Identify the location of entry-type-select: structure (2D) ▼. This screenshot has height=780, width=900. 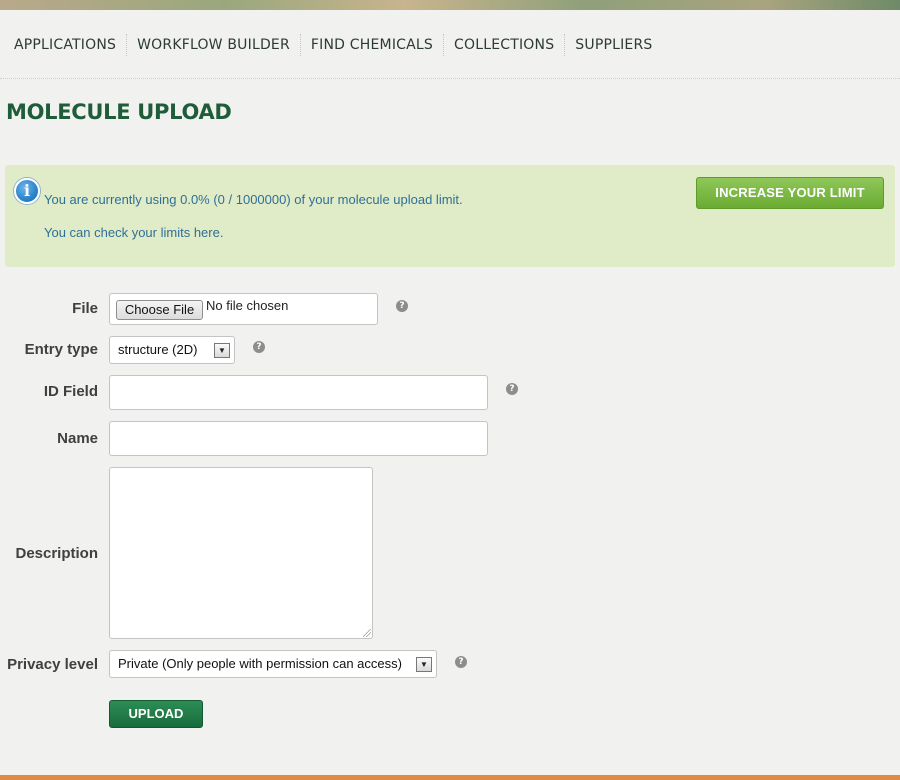
(172, 350).